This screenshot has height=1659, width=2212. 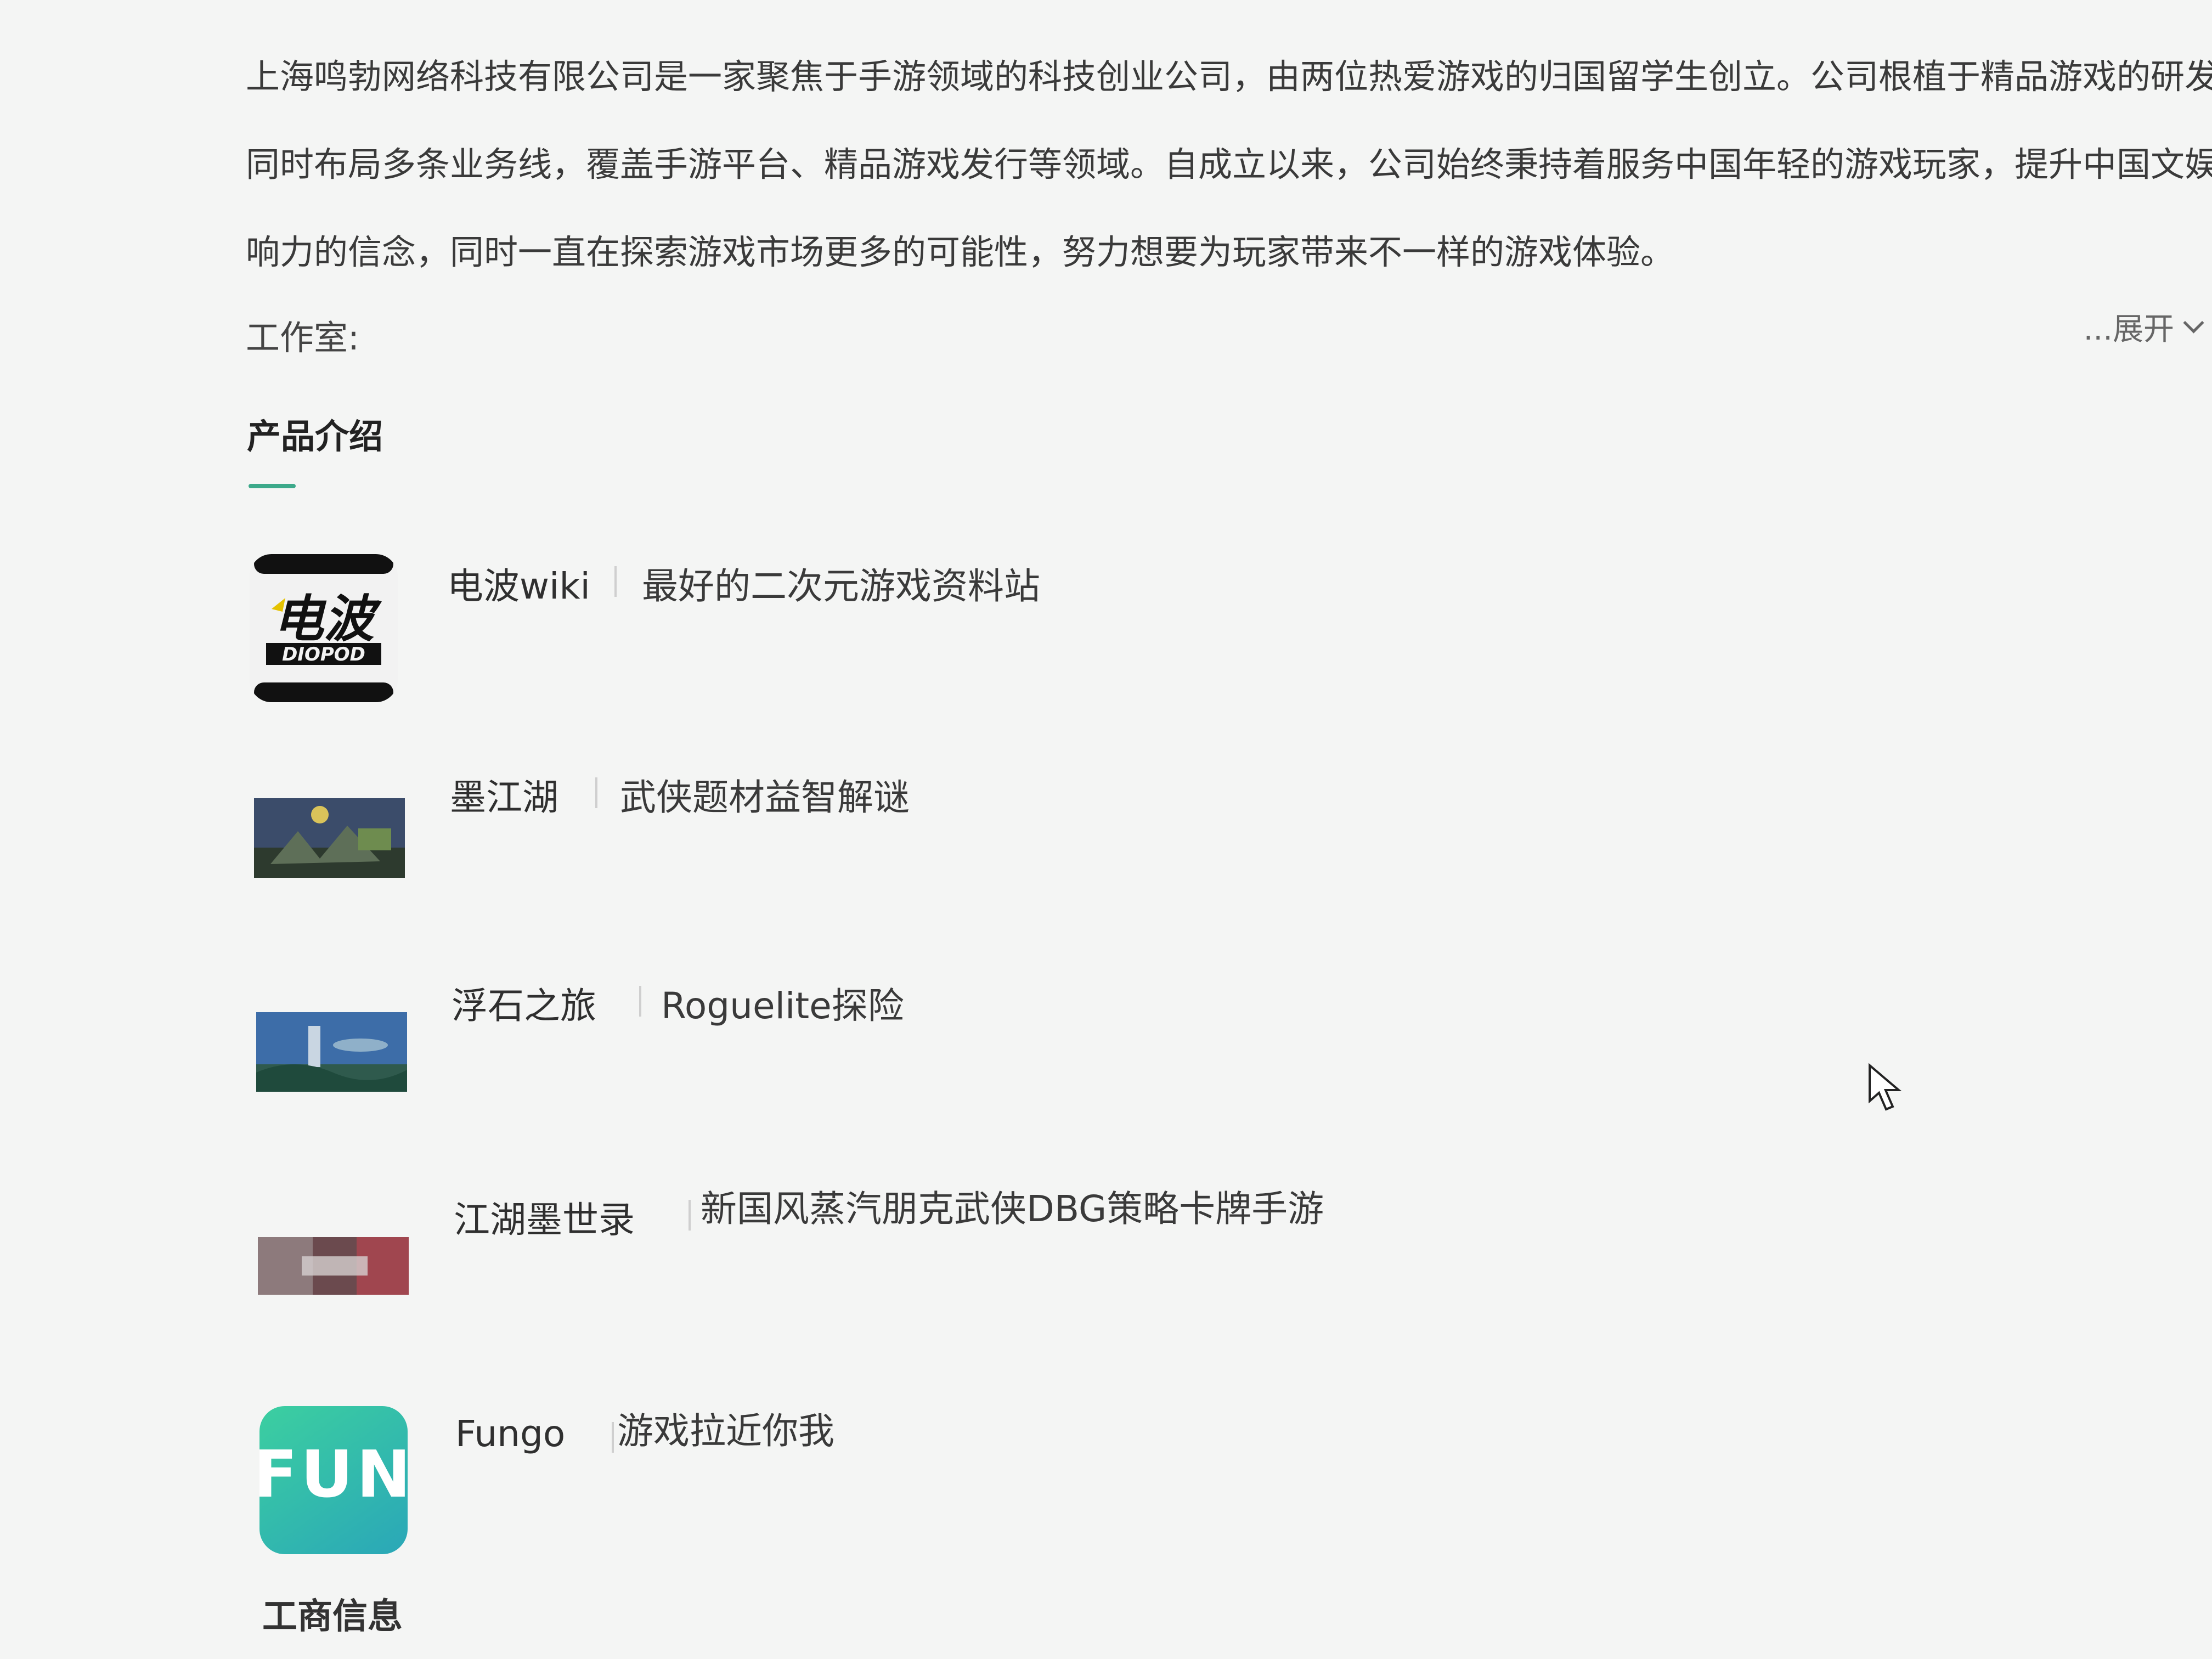 I want to click on mojianghu-thumbnail-icon, so click(x=330, y=838).